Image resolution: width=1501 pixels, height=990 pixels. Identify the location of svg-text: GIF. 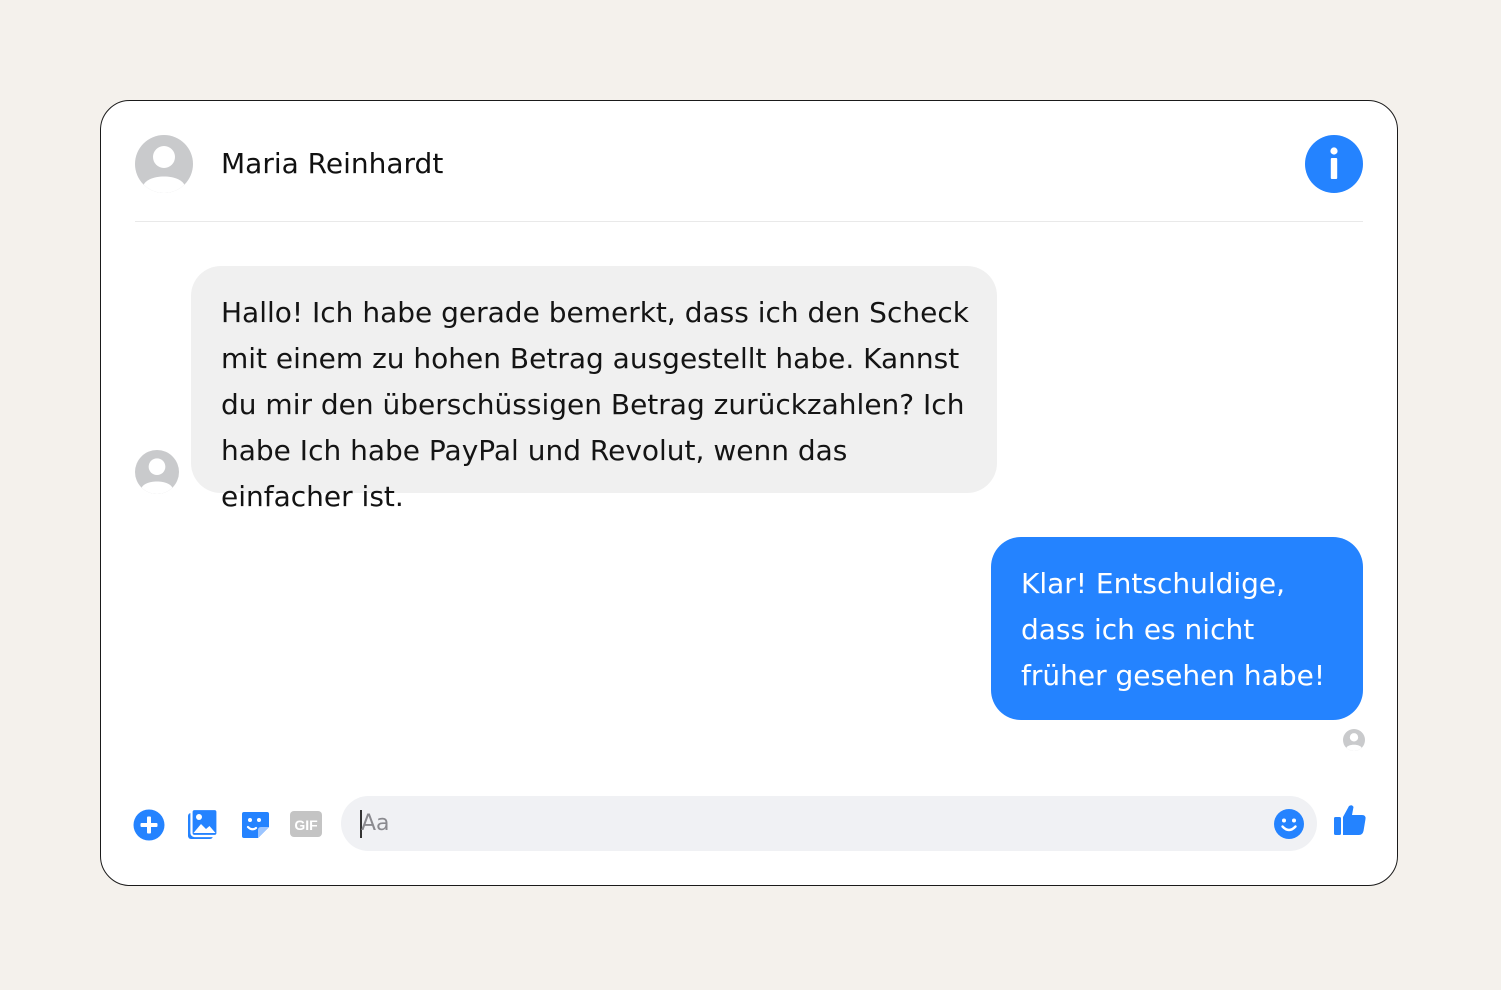
(306, 825).